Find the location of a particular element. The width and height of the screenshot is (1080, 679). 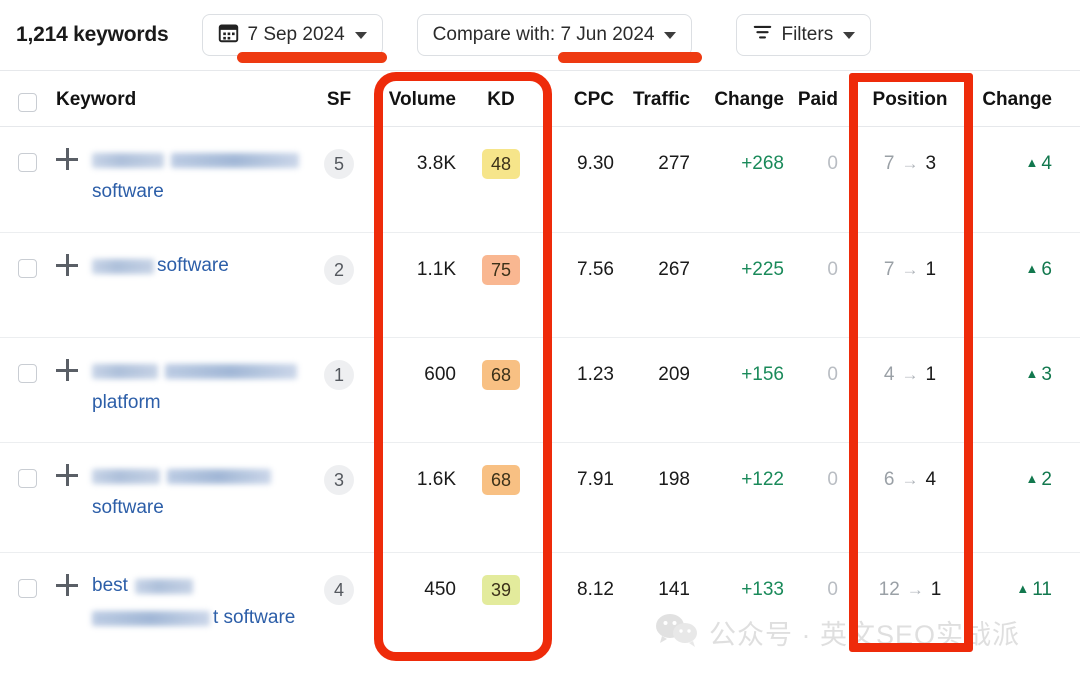

select-all-checkbox is located at coordinates (27, 102).